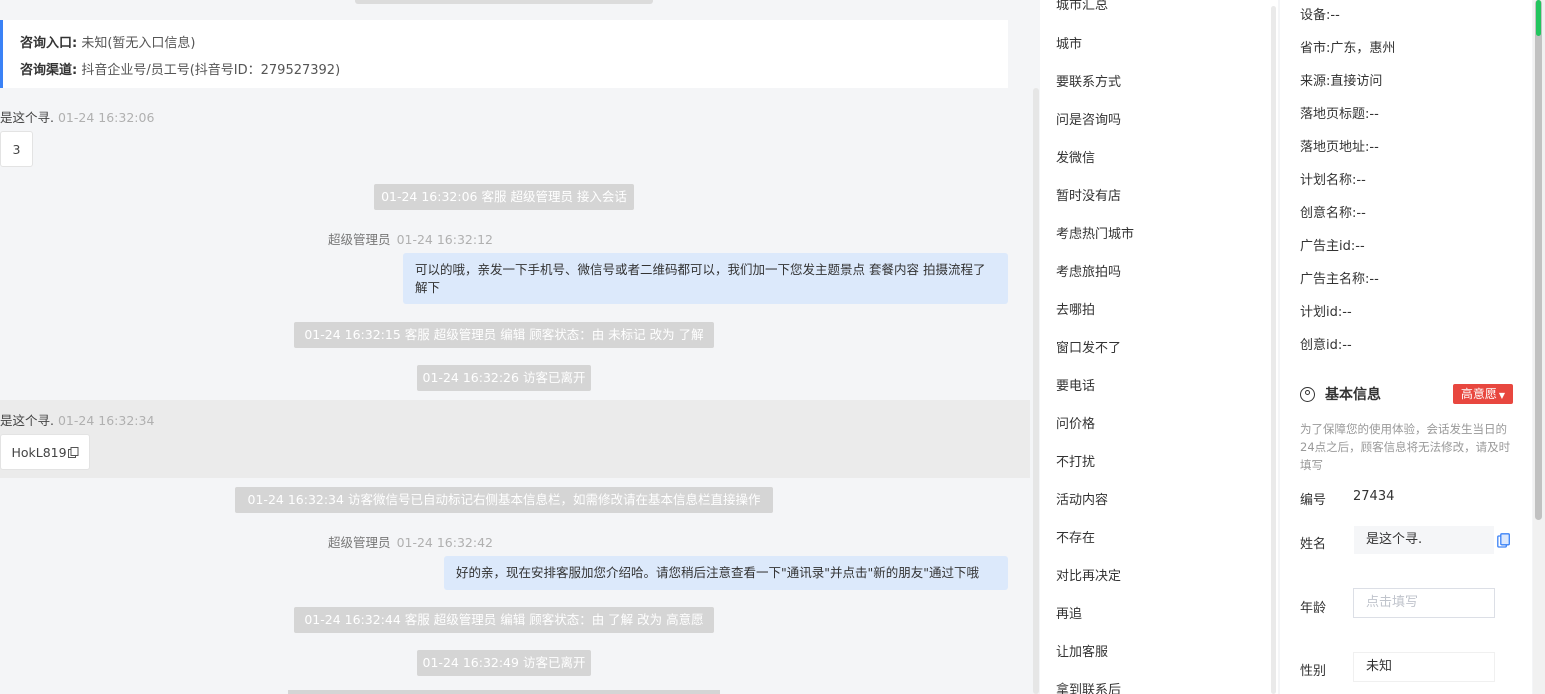 The height and width of the screenshot is (694, 1545). Describe the element at coordinates (1273, 350) in the screenshot. I see `quick-reply-scrollbar` at that location.